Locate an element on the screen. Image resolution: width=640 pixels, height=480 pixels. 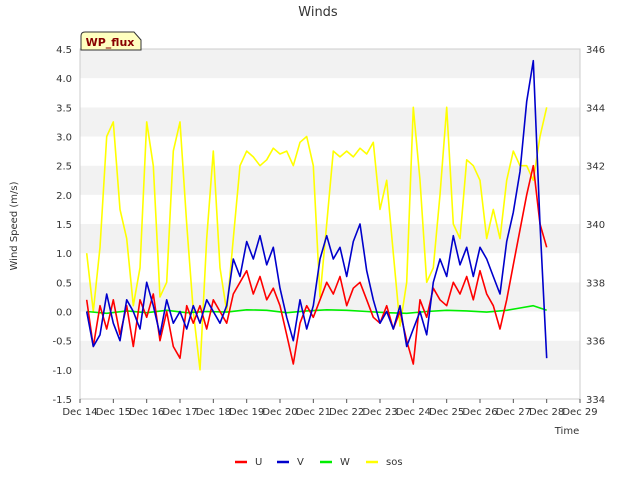
y-tick-label: 4.0 is located at coordinates (64, 79).